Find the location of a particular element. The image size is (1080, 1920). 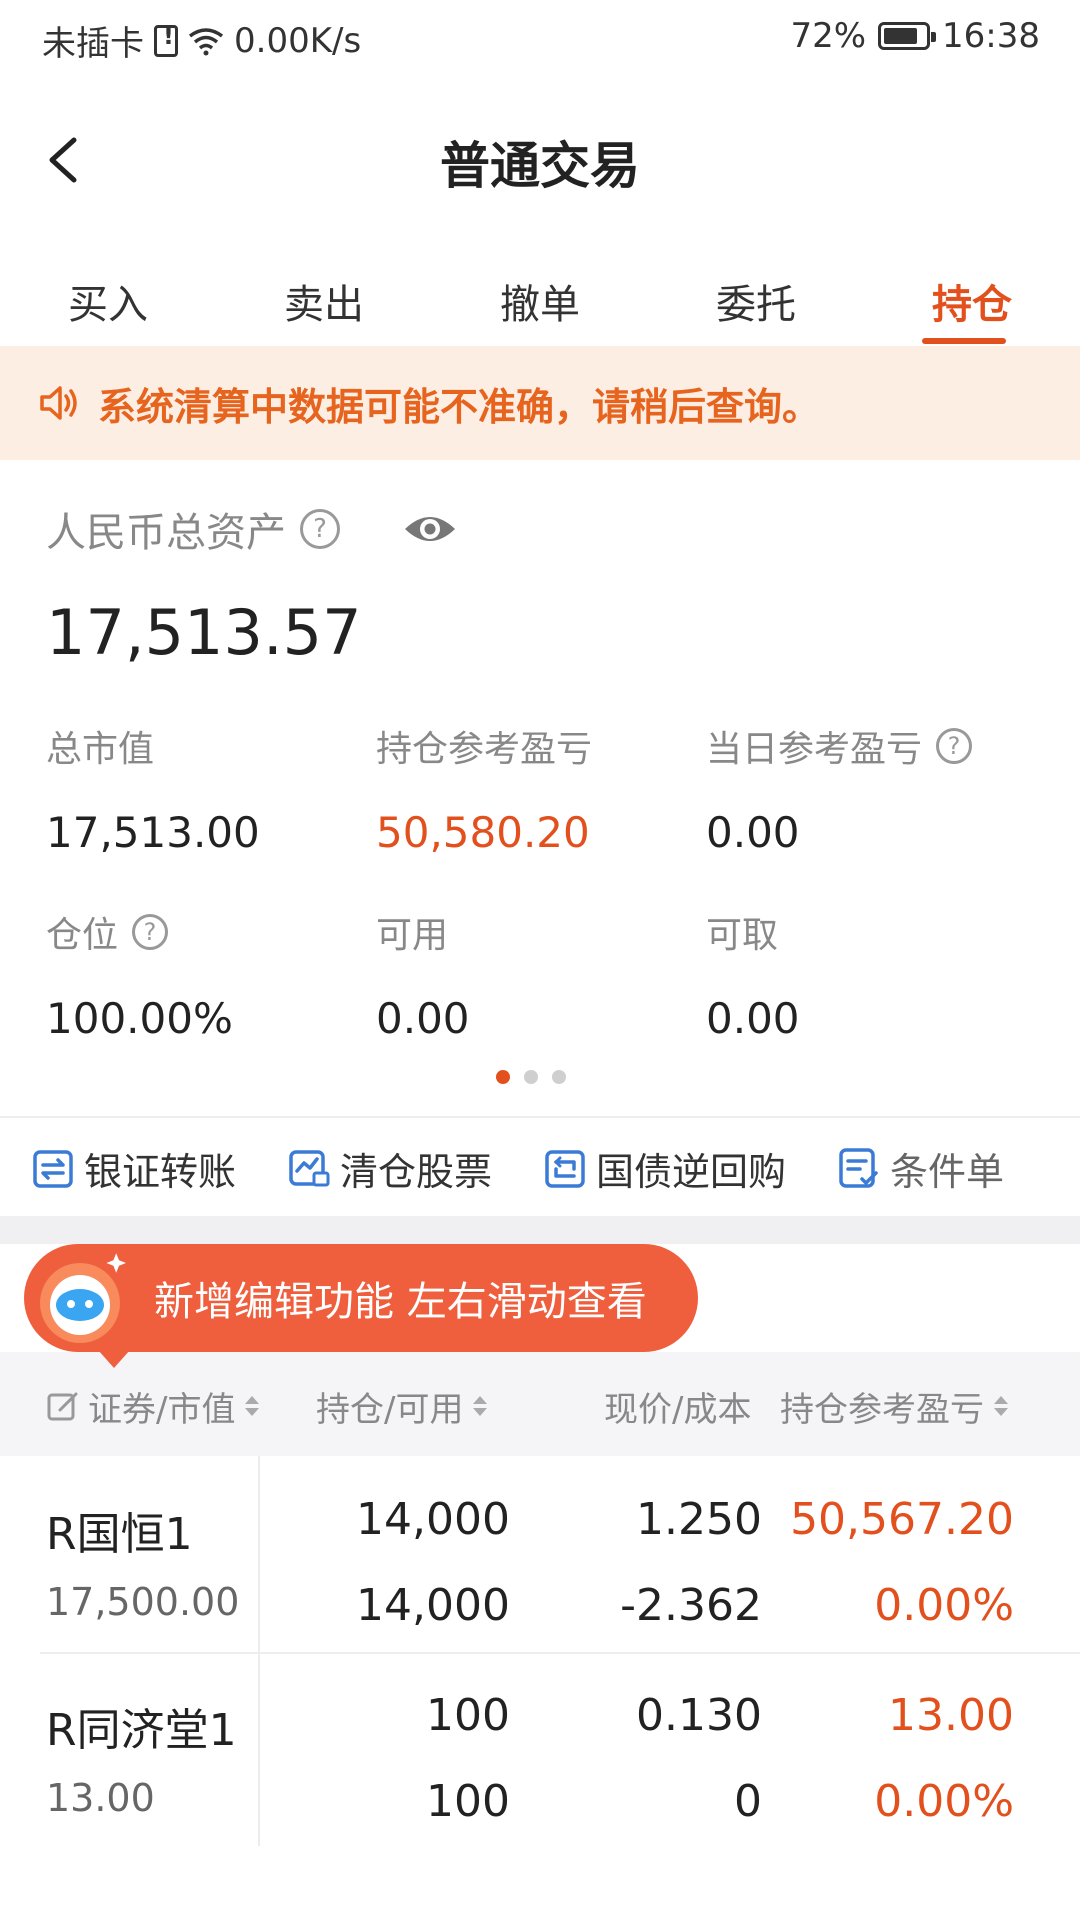

available-qty: 100 is located at coordinates (468, 1801).